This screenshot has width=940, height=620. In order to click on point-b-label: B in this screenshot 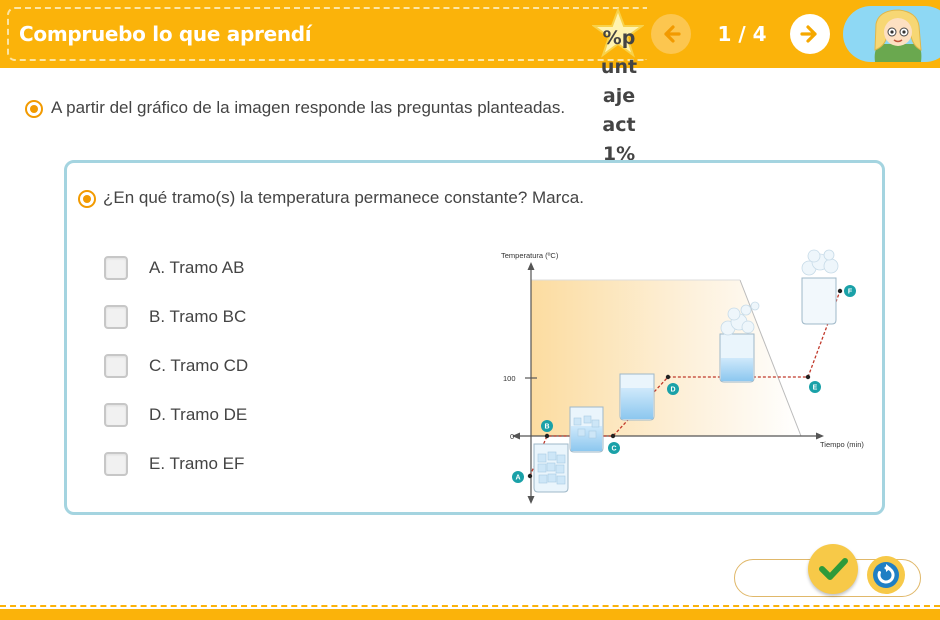, I will do `click(546, 427)`.